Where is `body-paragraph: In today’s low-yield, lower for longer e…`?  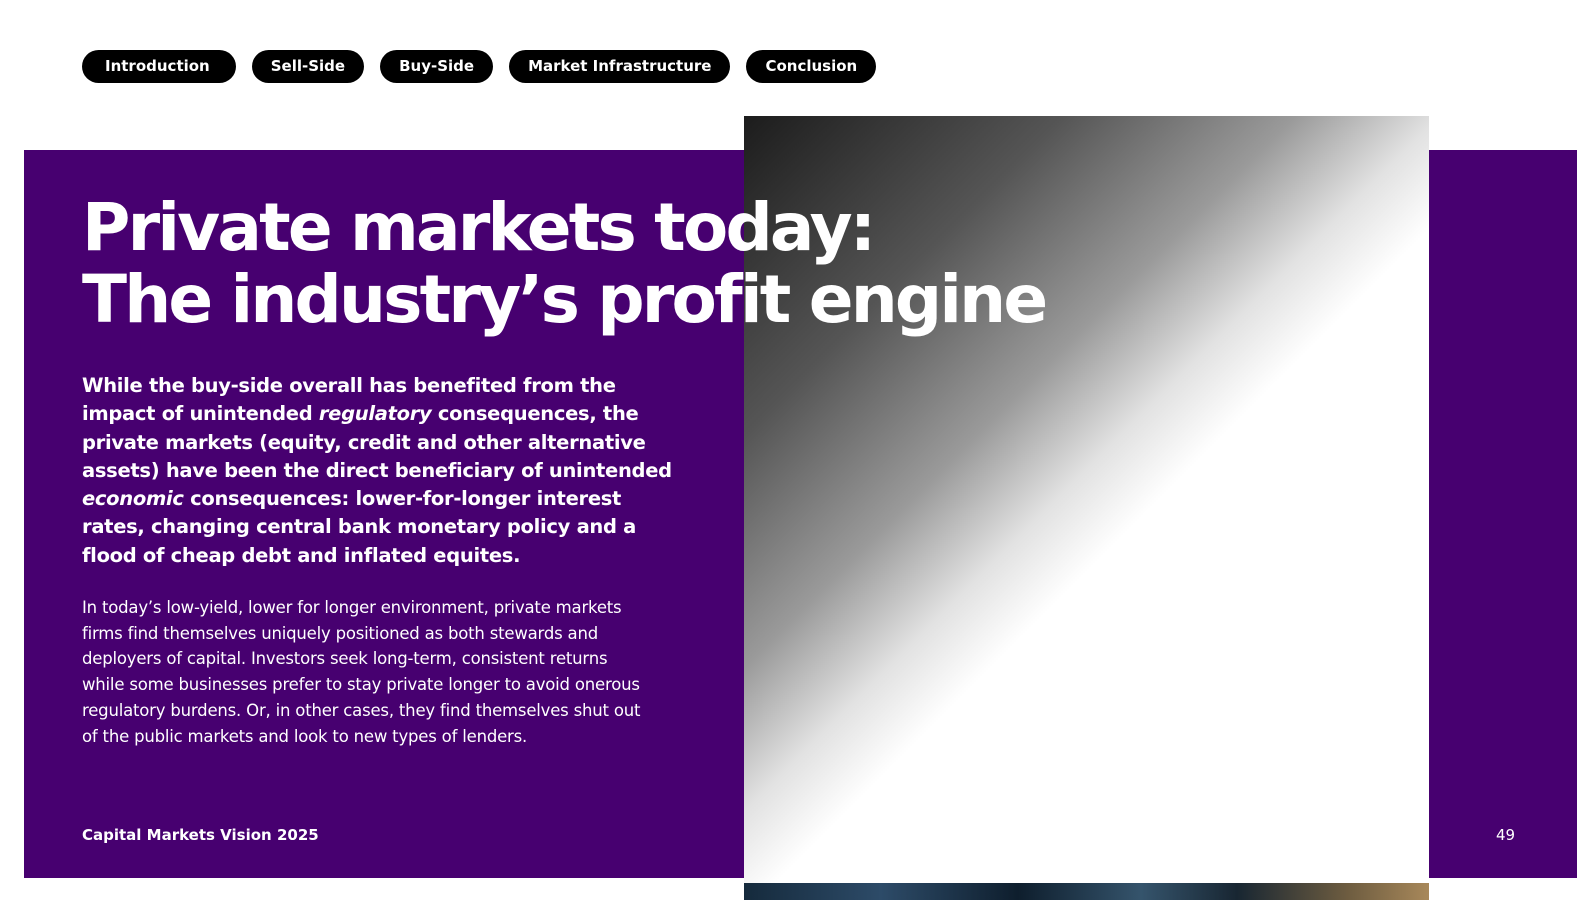 body-paragraph: In today’s low-yield, lower for longer e… is located at coordinates (361, 672).